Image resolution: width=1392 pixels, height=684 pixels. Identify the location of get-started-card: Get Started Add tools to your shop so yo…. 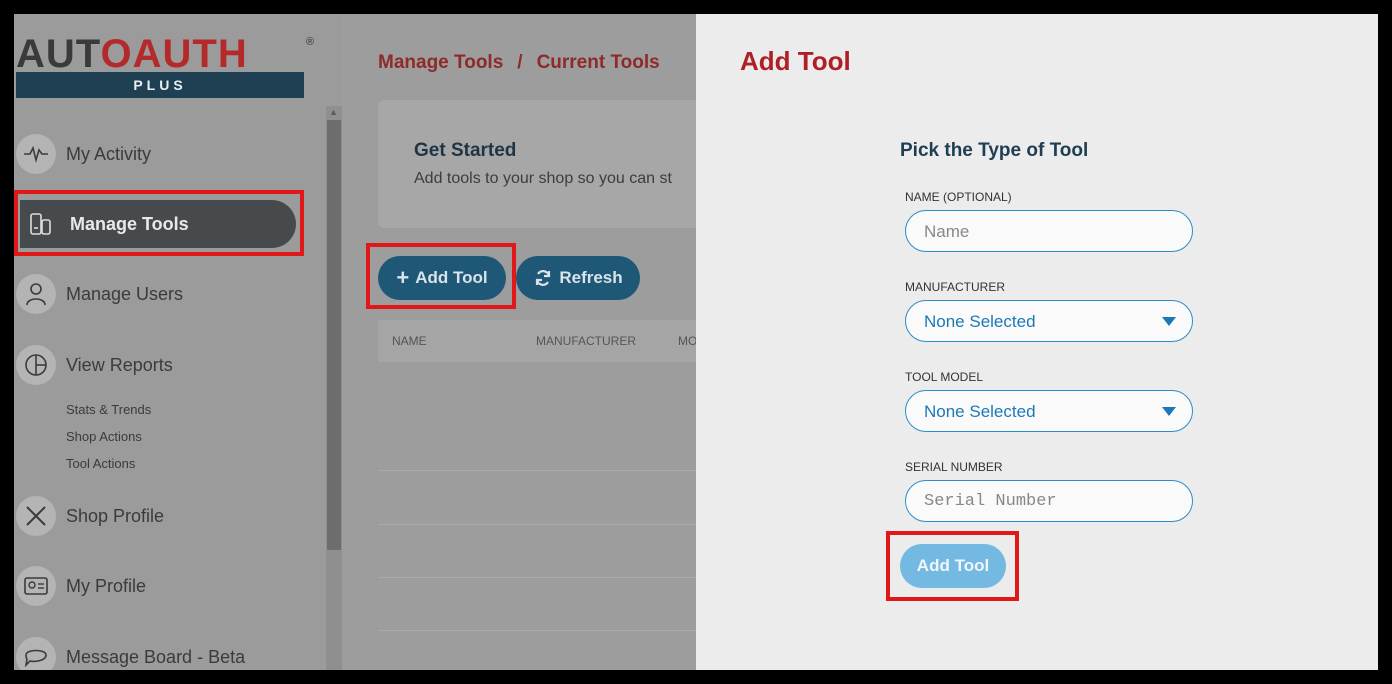
(537, 164).